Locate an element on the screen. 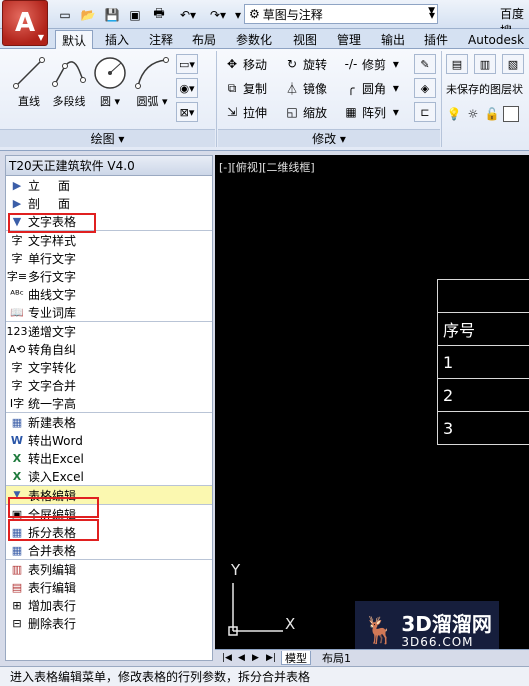 This screenshot has height=686, width=529. application-menu-button: A ▼ is located at coordinates (25, 23).